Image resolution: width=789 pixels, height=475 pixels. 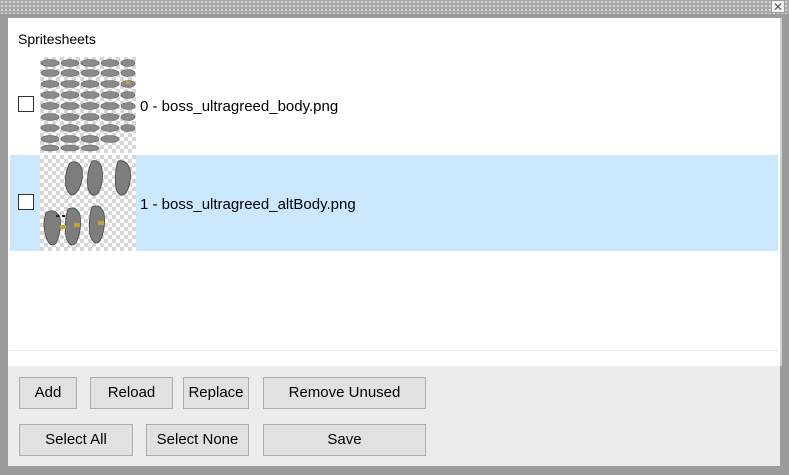 I want to click on select-none-button: Select None, so click(x=197, y=440).